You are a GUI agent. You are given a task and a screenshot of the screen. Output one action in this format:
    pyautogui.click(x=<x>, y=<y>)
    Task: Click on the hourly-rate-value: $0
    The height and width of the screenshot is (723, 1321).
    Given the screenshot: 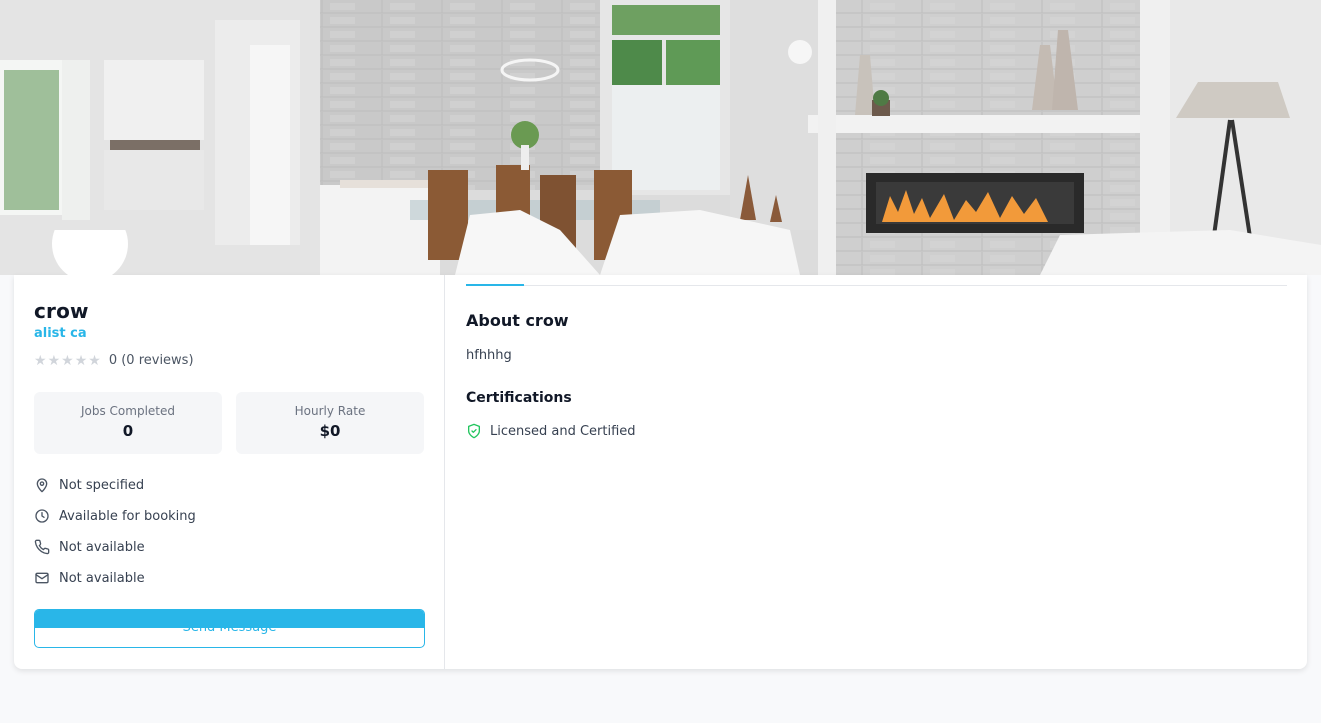 What is the action you would take?
    pyautogui.click(x=330, y=431)
    